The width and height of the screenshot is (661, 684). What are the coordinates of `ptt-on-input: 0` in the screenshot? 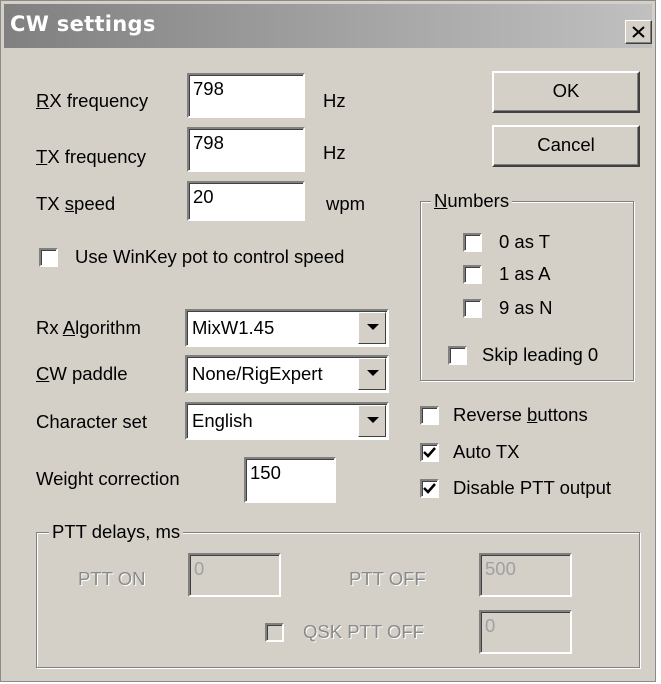 It's located at (234, 575).